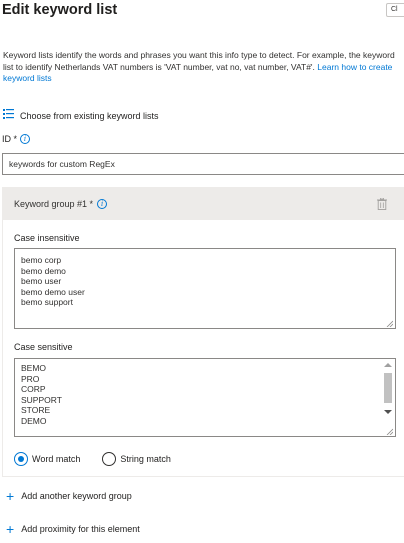 The width and height of the screenshot is (404, 543). I want to click on case-sensitive-textarea: BEMO PRO CORP SUPPORT STORE DEMO, so click(205, 397).